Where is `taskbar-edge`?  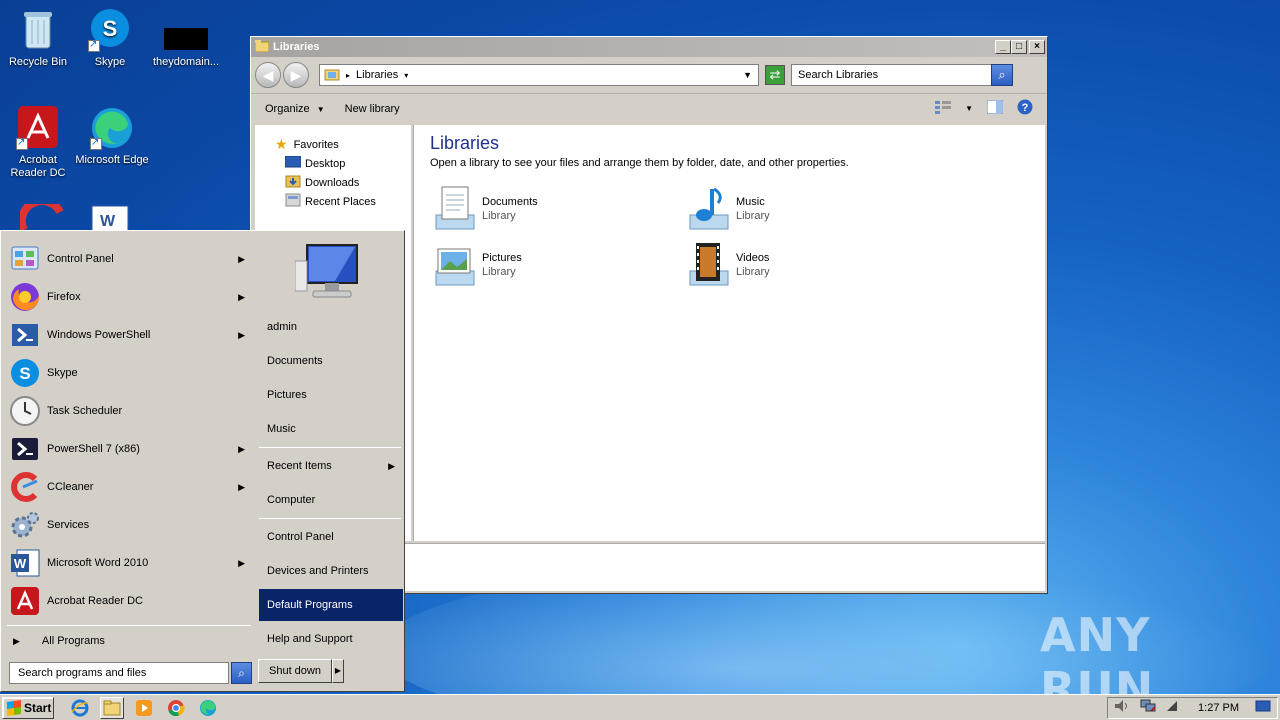
taskbar-edge is located at coordinates (208, 708).